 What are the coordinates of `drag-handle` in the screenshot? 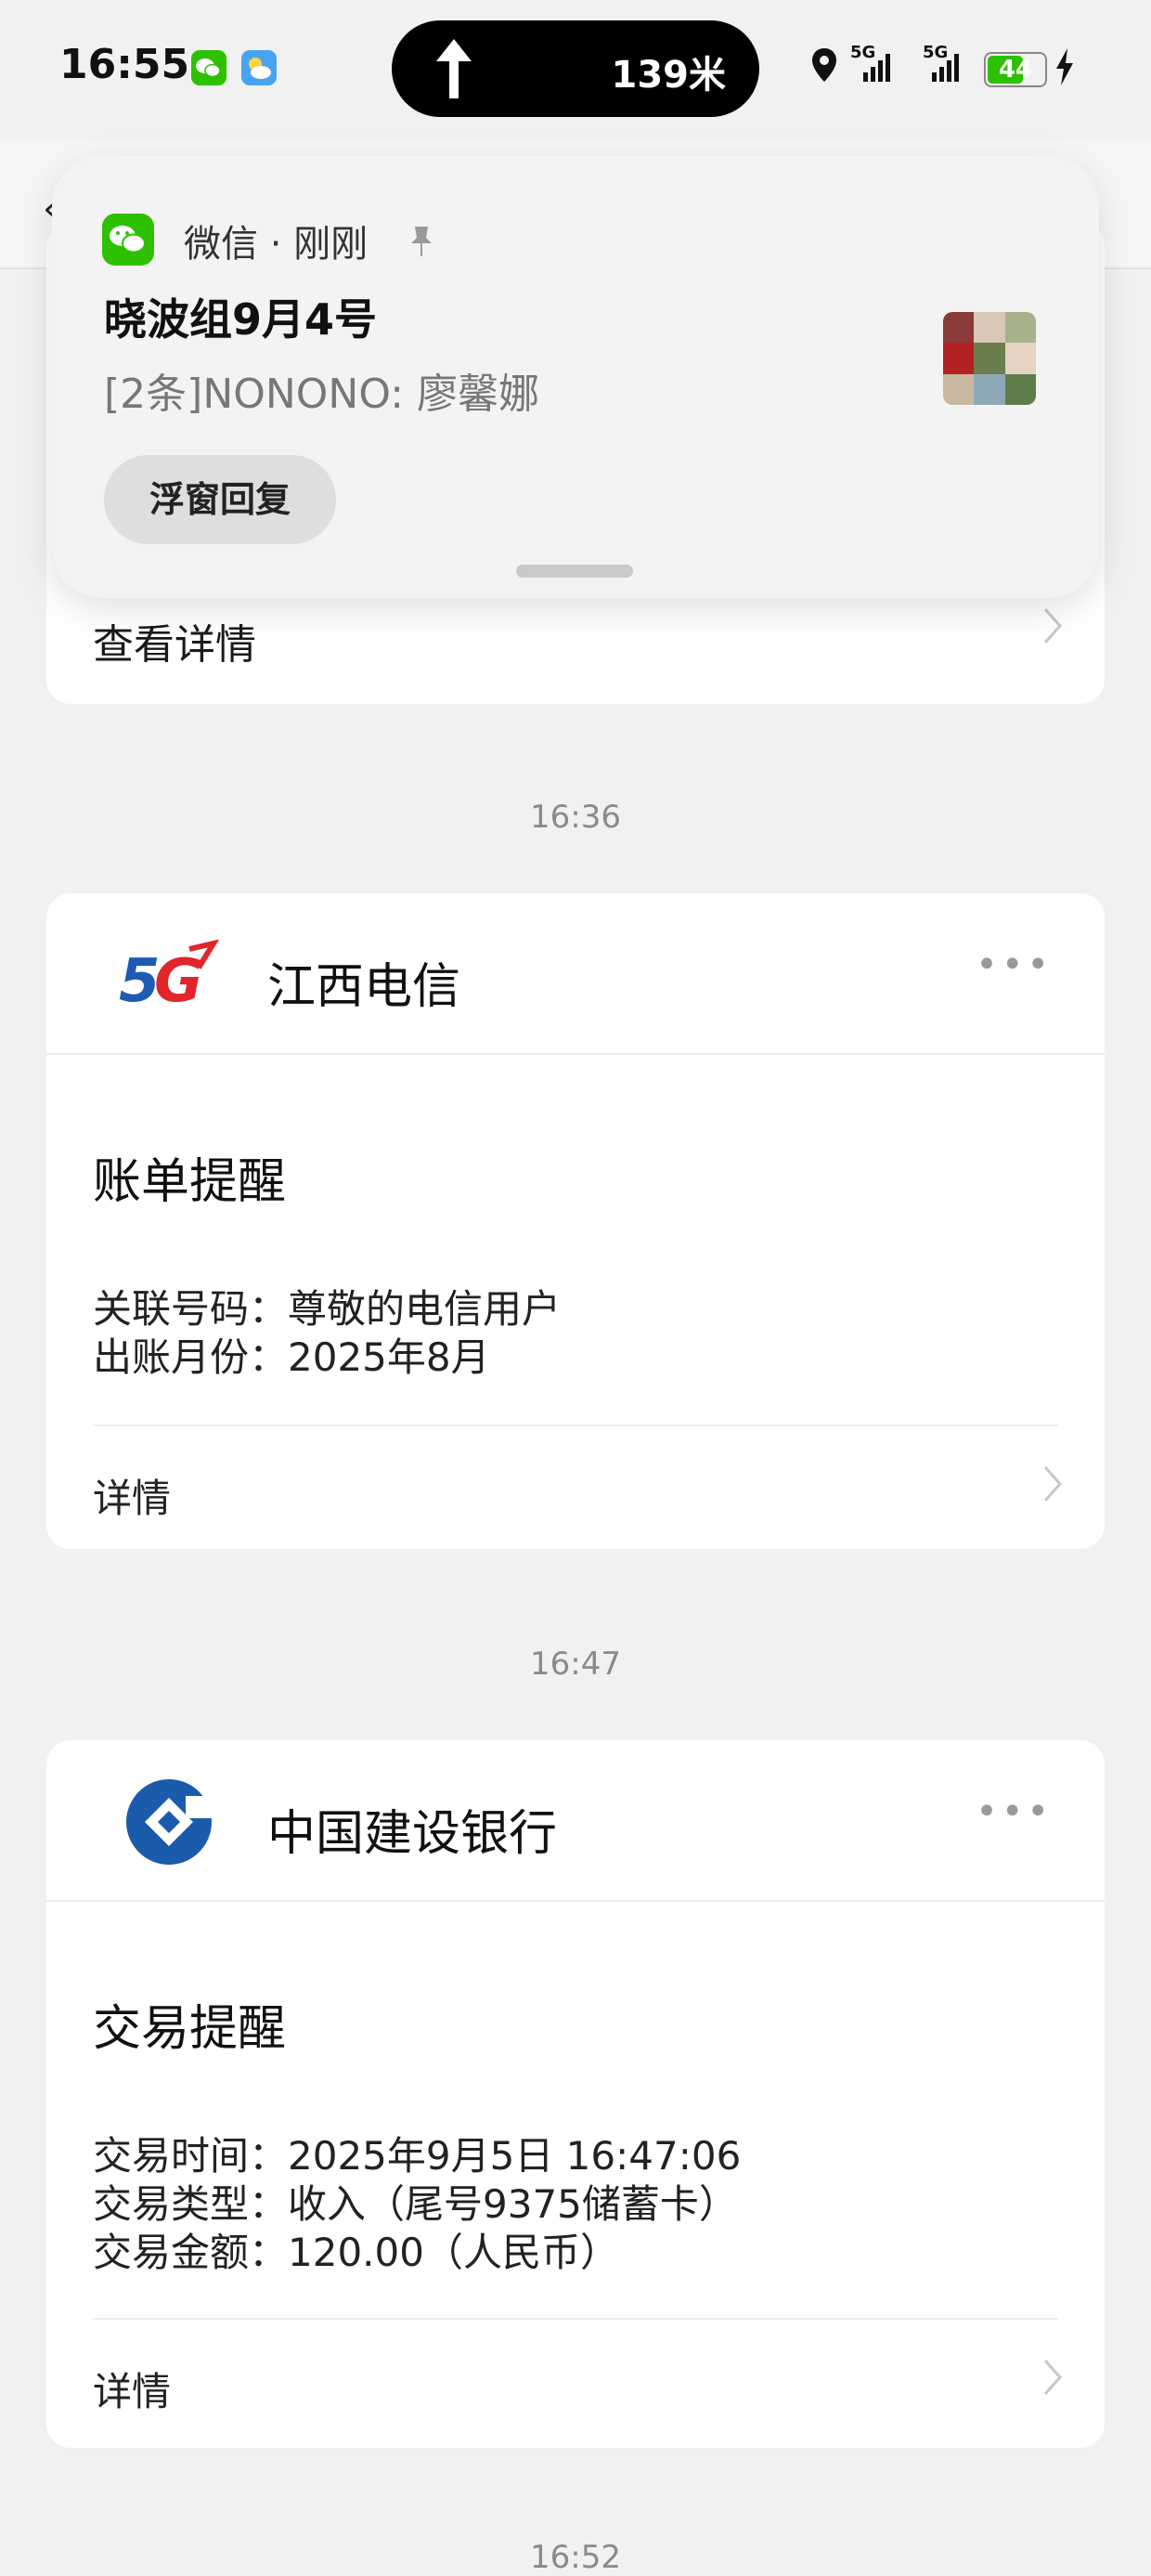 It's located at (574, 571).